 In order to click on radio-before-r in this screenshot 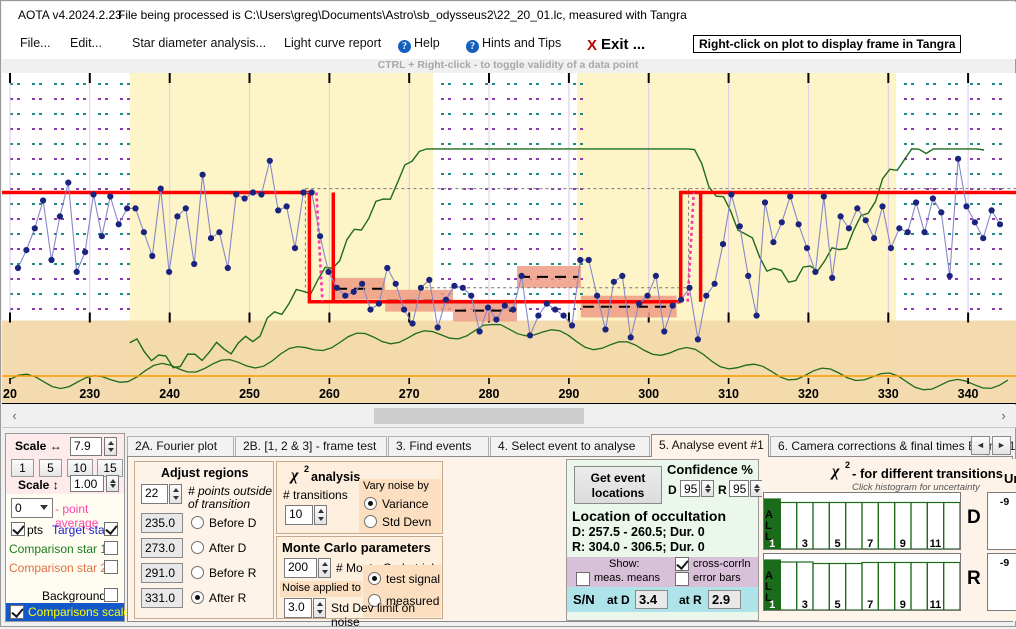, I will do `click(197, 572)`.